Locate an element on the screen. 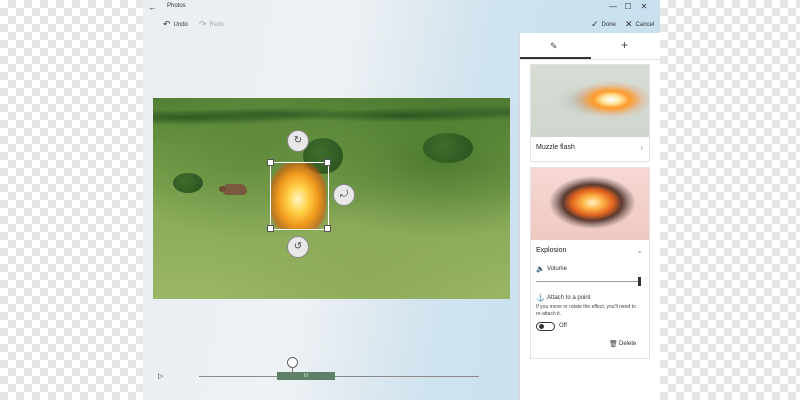 The image size is (800, 400). attach-to-point-label: Attach to a point is located at coordinates (569, 298).